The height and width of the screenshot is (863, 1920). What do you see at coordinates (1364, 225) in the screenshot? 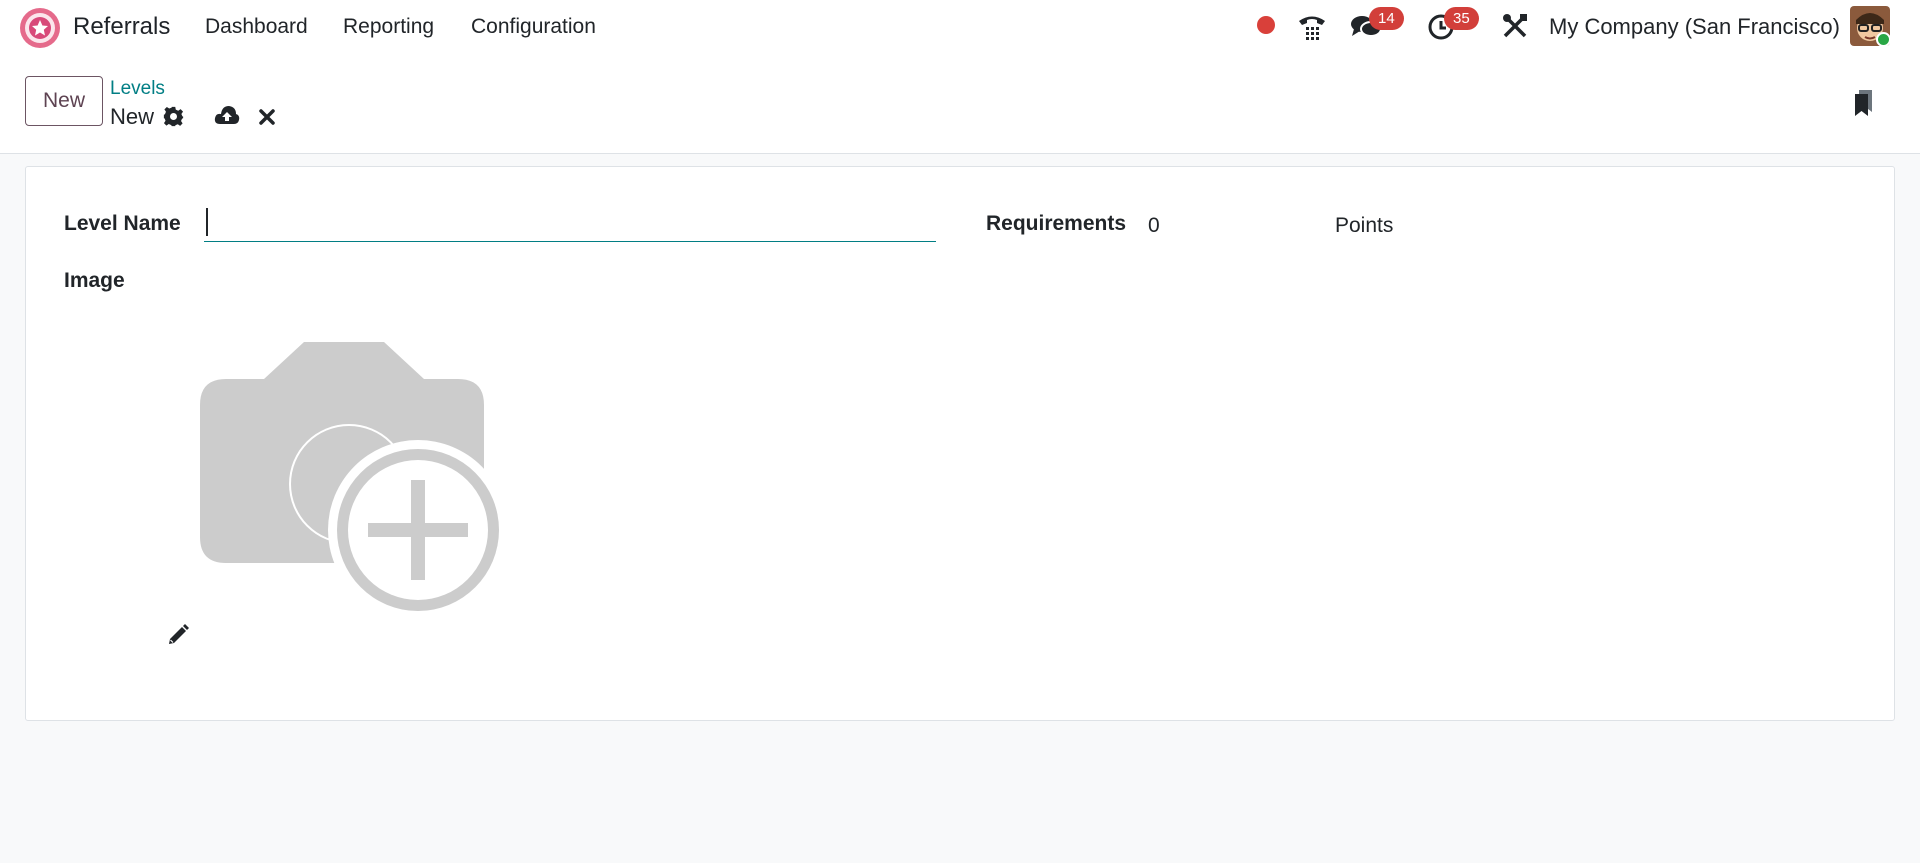
I see `requirements-unit: Points` at bounding box center [1364, 225].